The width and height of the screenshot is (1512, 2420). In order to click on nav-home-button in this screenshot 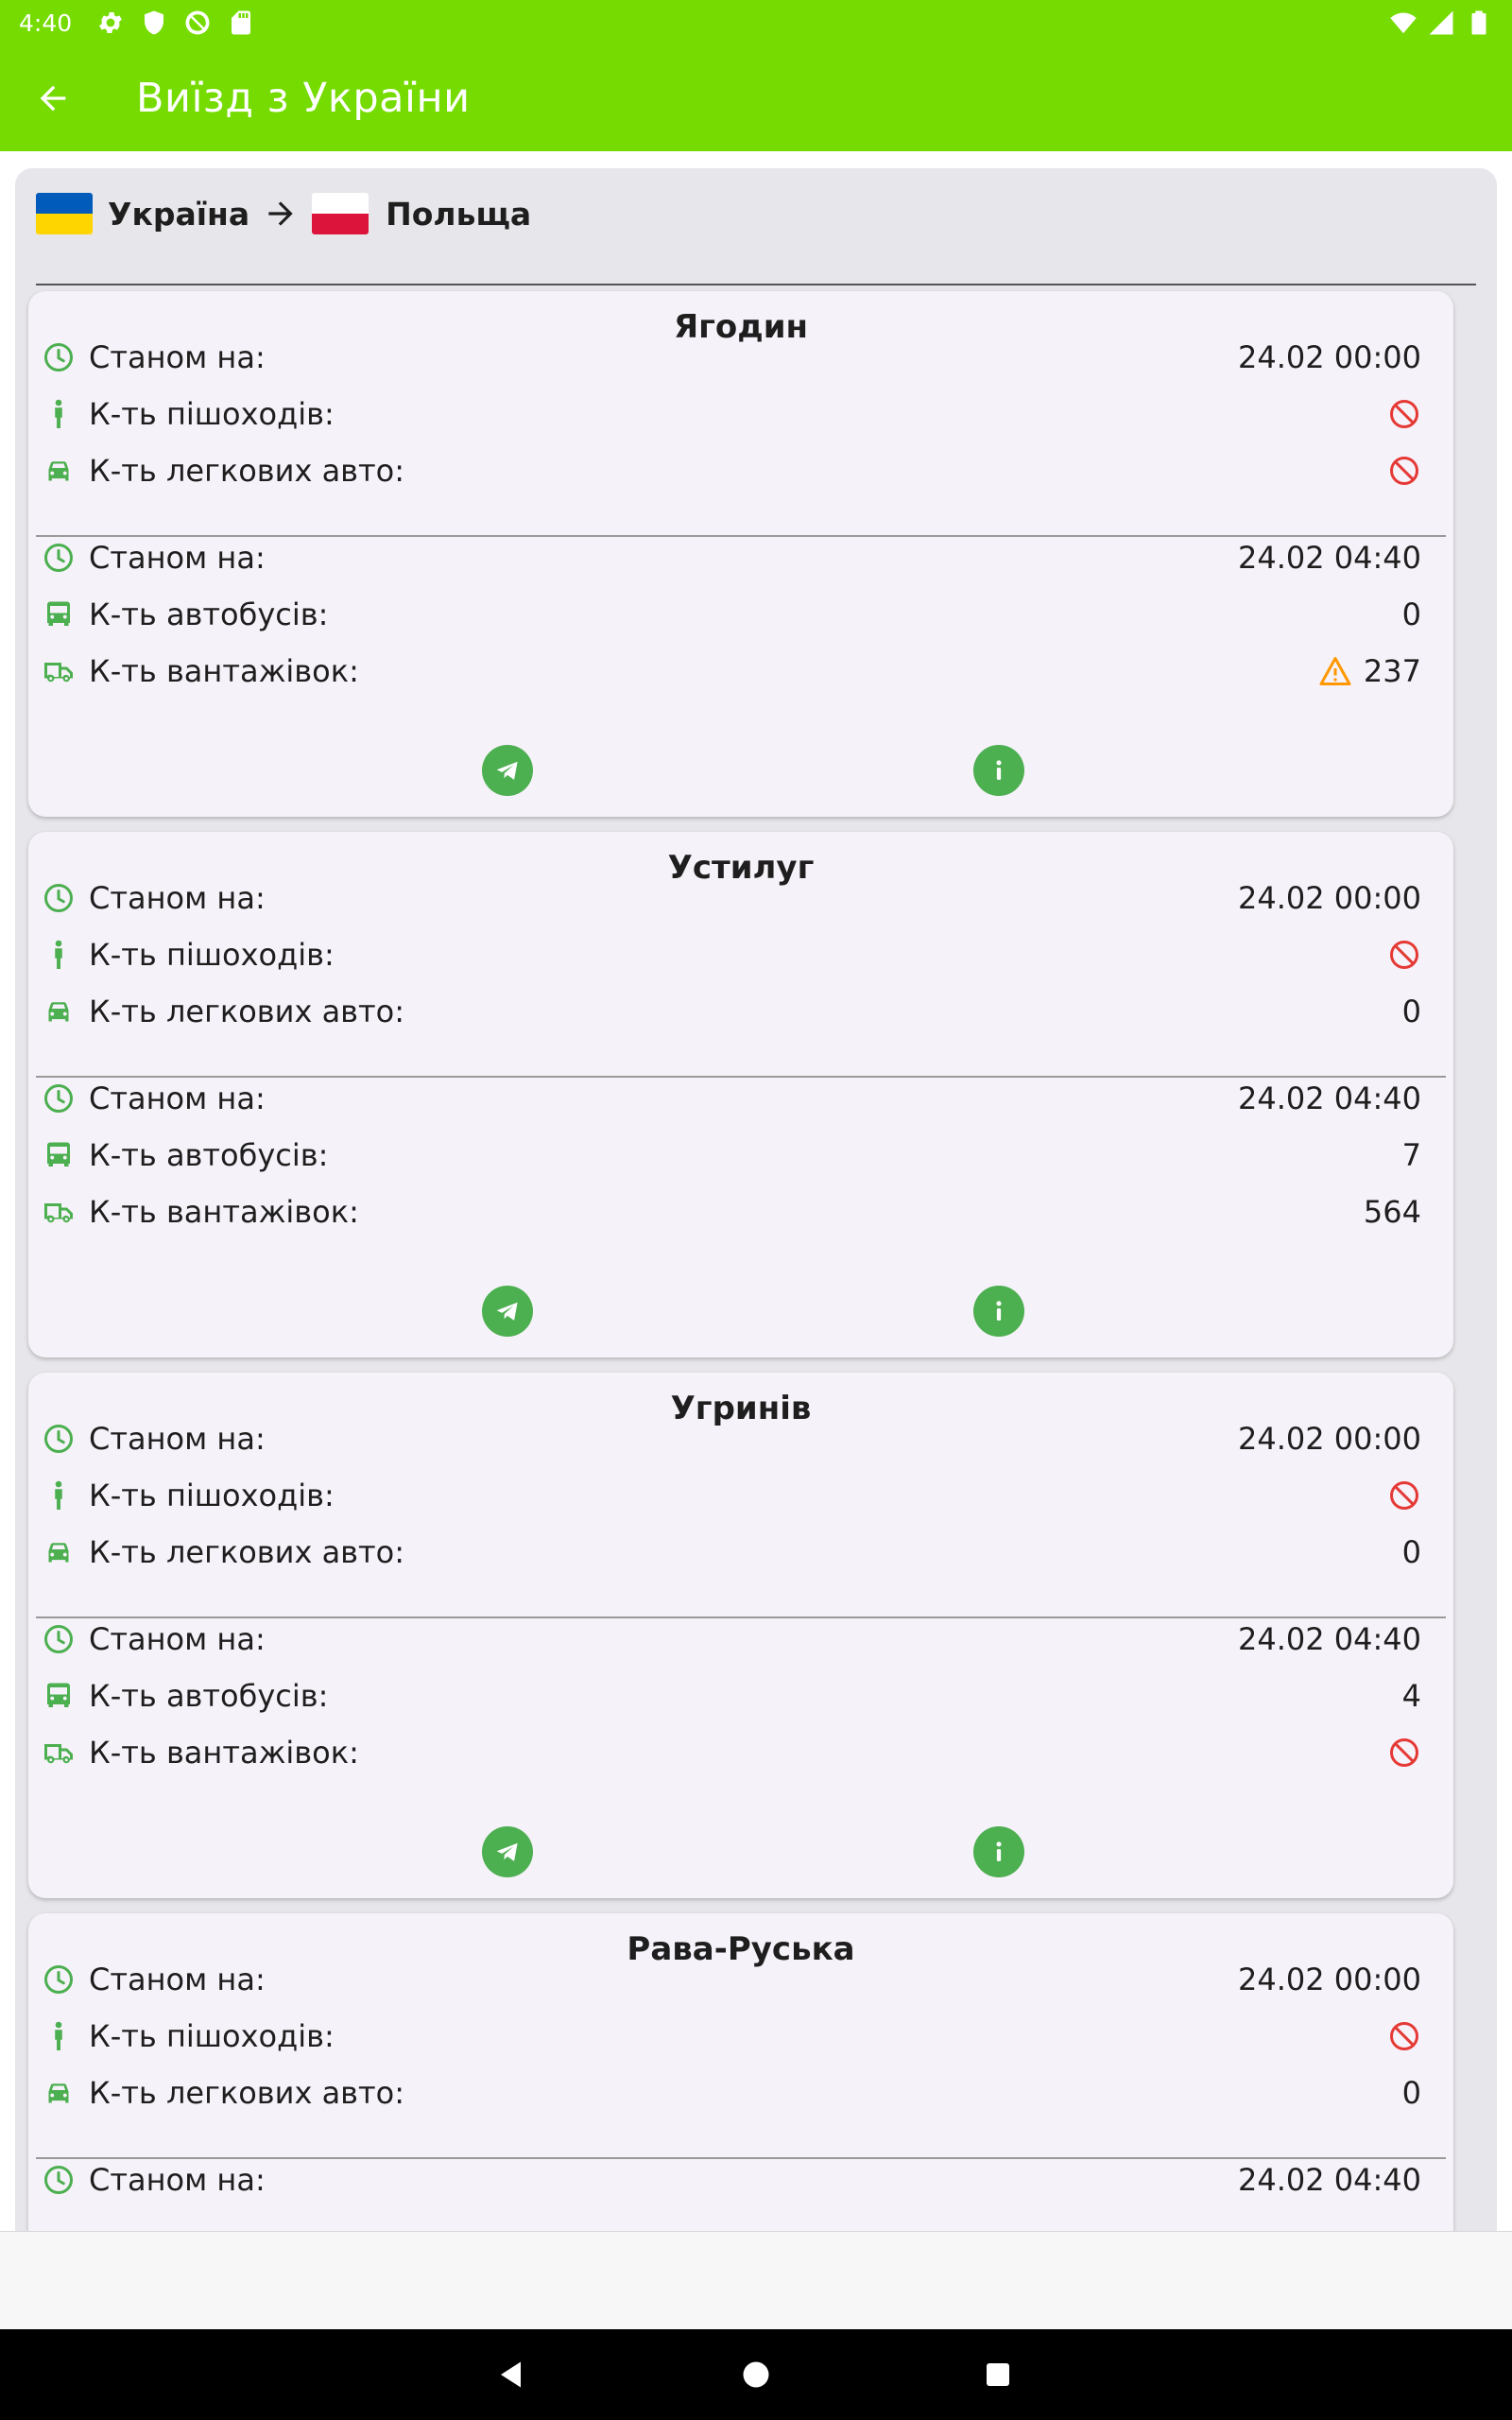, I will do `click(756, 2375)`.